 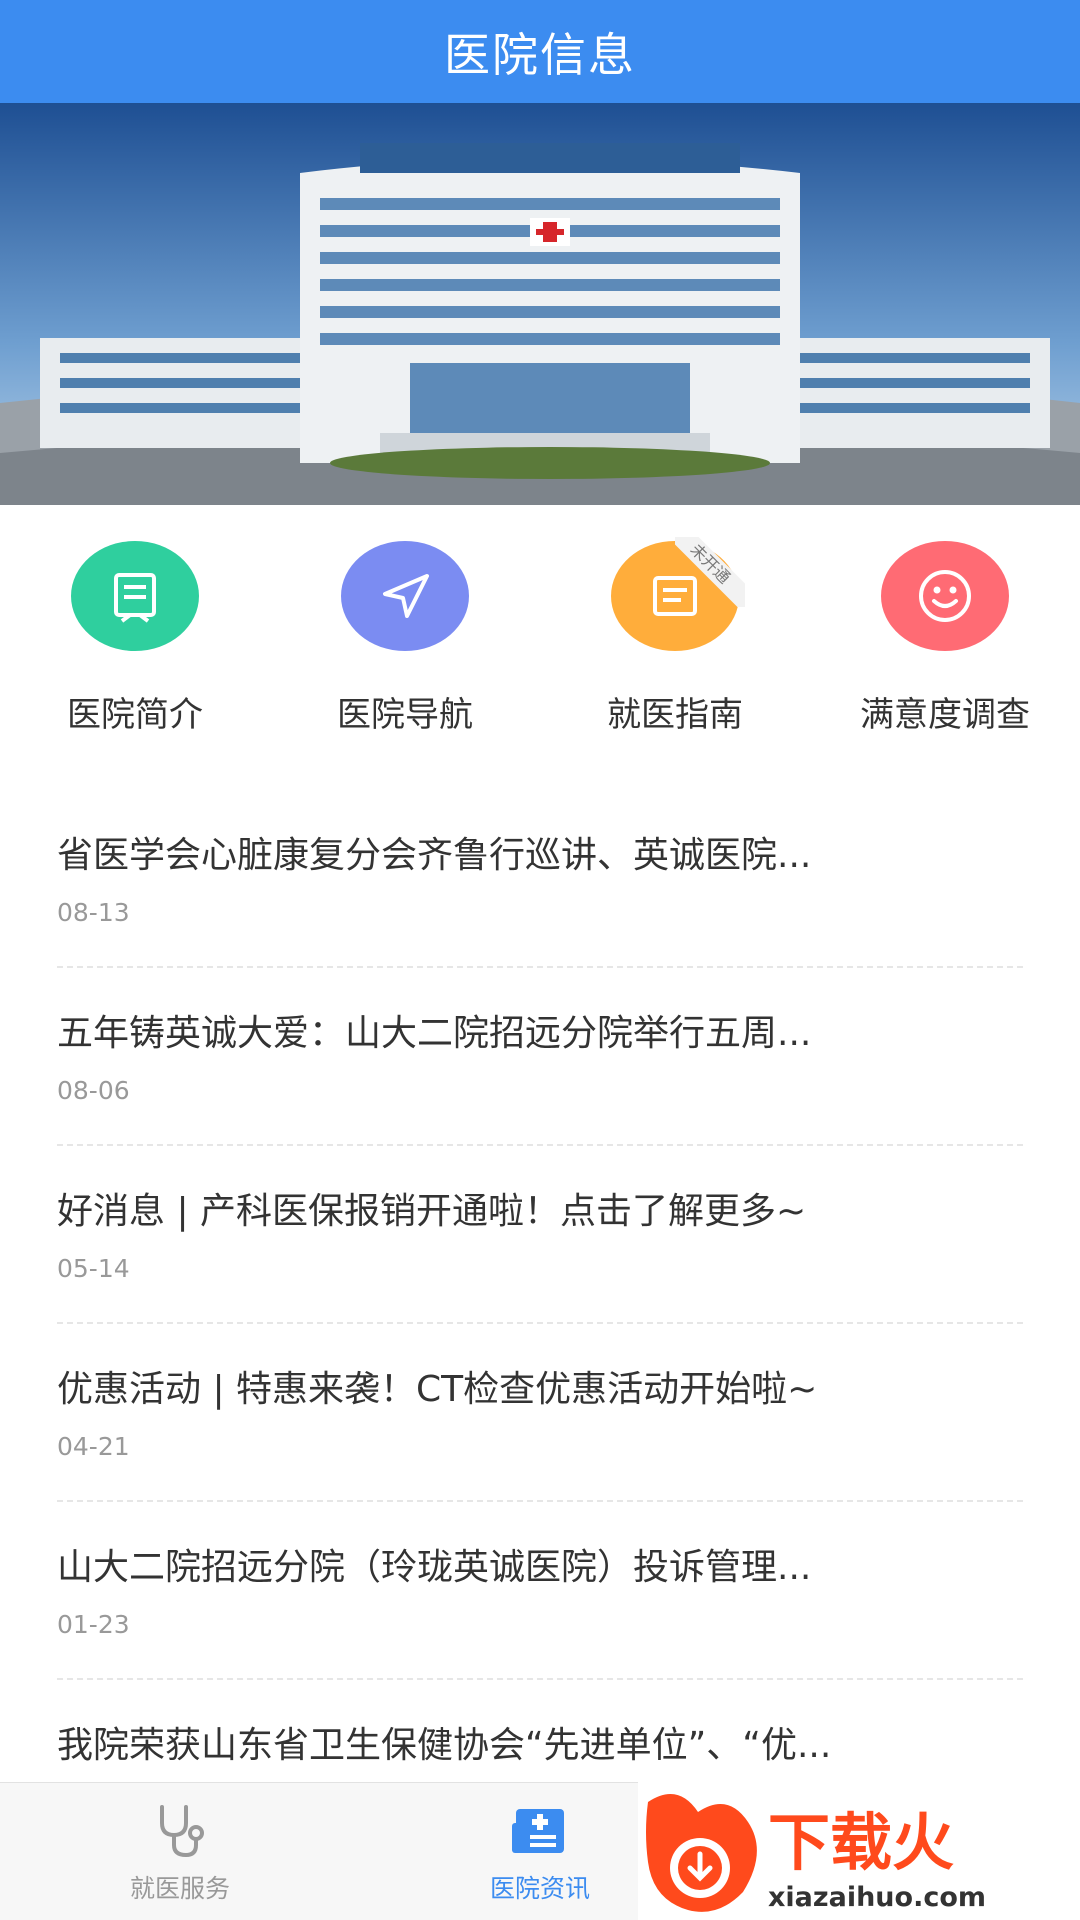 What do you see at coordinates (432, 1211) in the screenshot?
I see `news-title: 好消息 | 产科医保报销开通啦！点击了解更多~` at bounding box center [432, 1211].